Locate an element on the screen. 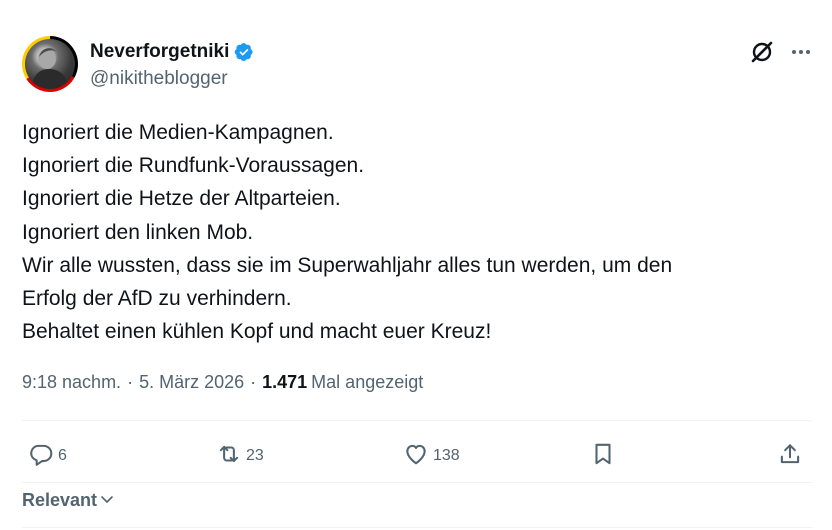  like-icon is located at coordinates (416, 456).